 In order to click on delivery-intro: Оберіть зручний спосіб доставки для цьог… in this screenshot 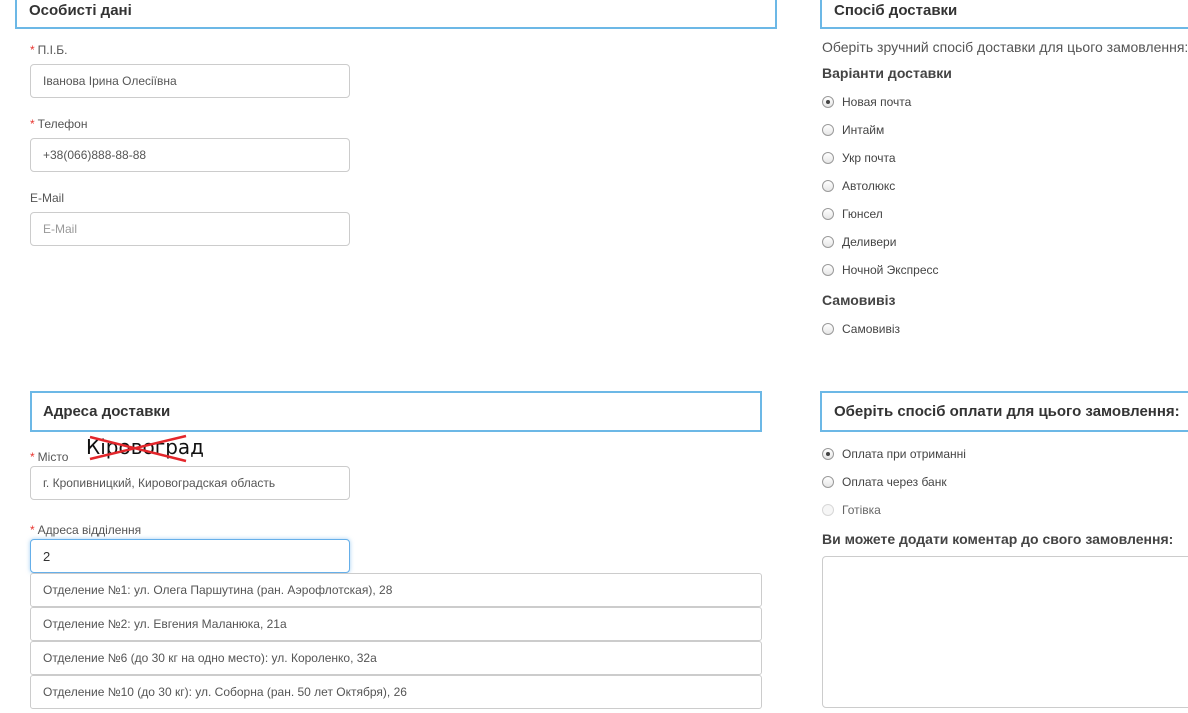, I will do `click(1005, 47)`.